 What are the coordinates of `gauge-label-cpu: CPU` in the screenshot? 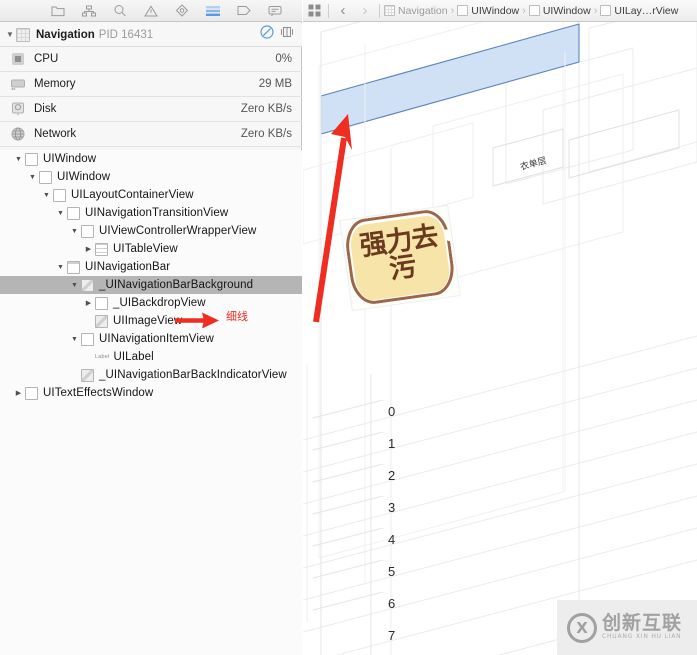 It's located at (46, 59).